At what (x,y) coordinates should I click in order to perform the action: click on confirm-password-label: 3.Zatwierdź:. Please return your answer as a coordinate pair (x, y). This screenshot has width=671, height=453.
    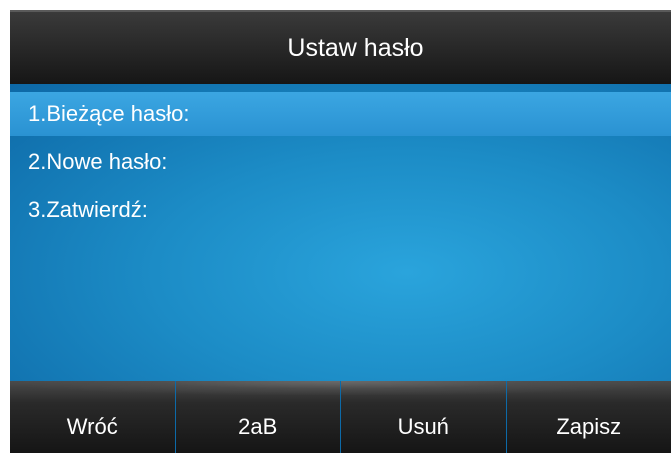
    Looking at the image, I should click on (88, 209).